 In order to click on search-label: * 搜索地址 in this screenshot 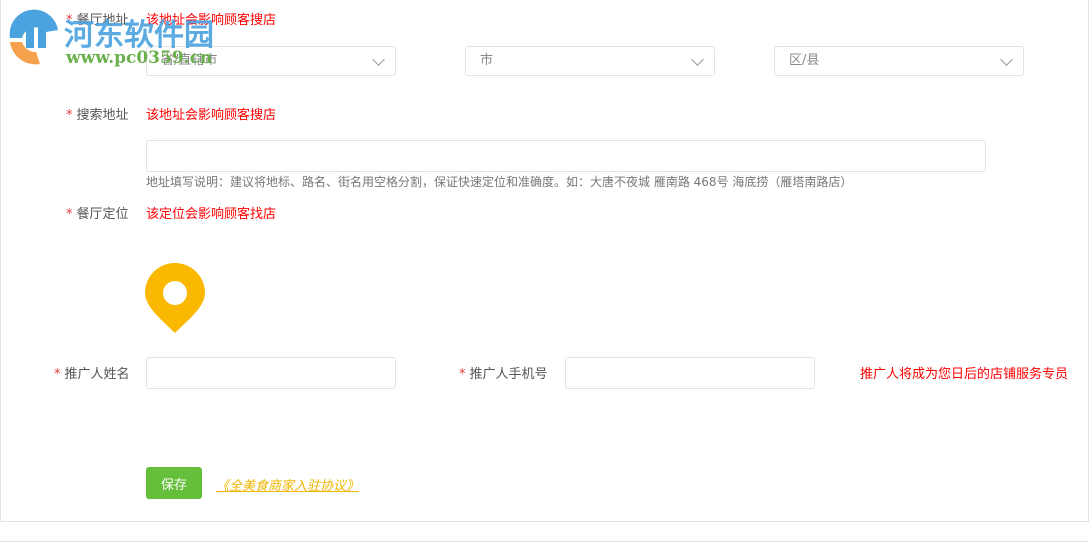, I will do `click(97, 115)`.